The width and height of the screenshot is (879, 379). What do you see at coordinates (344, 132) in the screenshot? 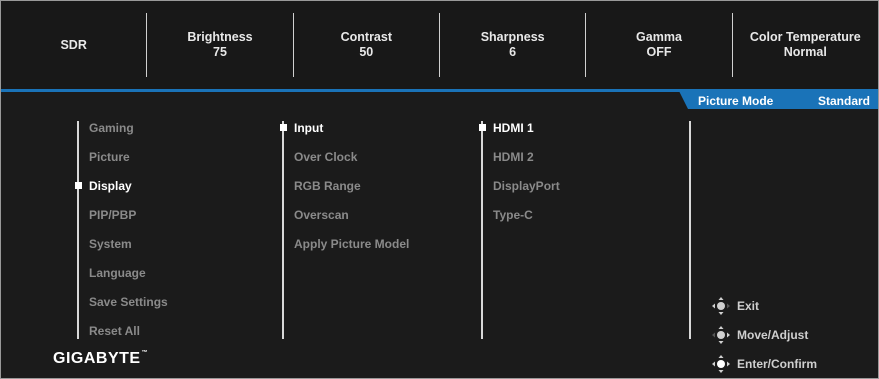
I see `submenu-item-input: Input` at bounding box center [344, 132].